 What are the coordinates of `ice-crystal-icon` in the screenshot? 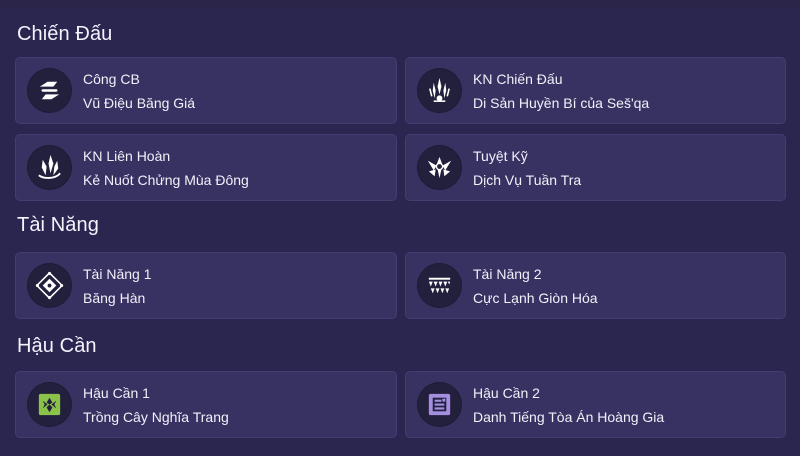 It's located at (439, 90).